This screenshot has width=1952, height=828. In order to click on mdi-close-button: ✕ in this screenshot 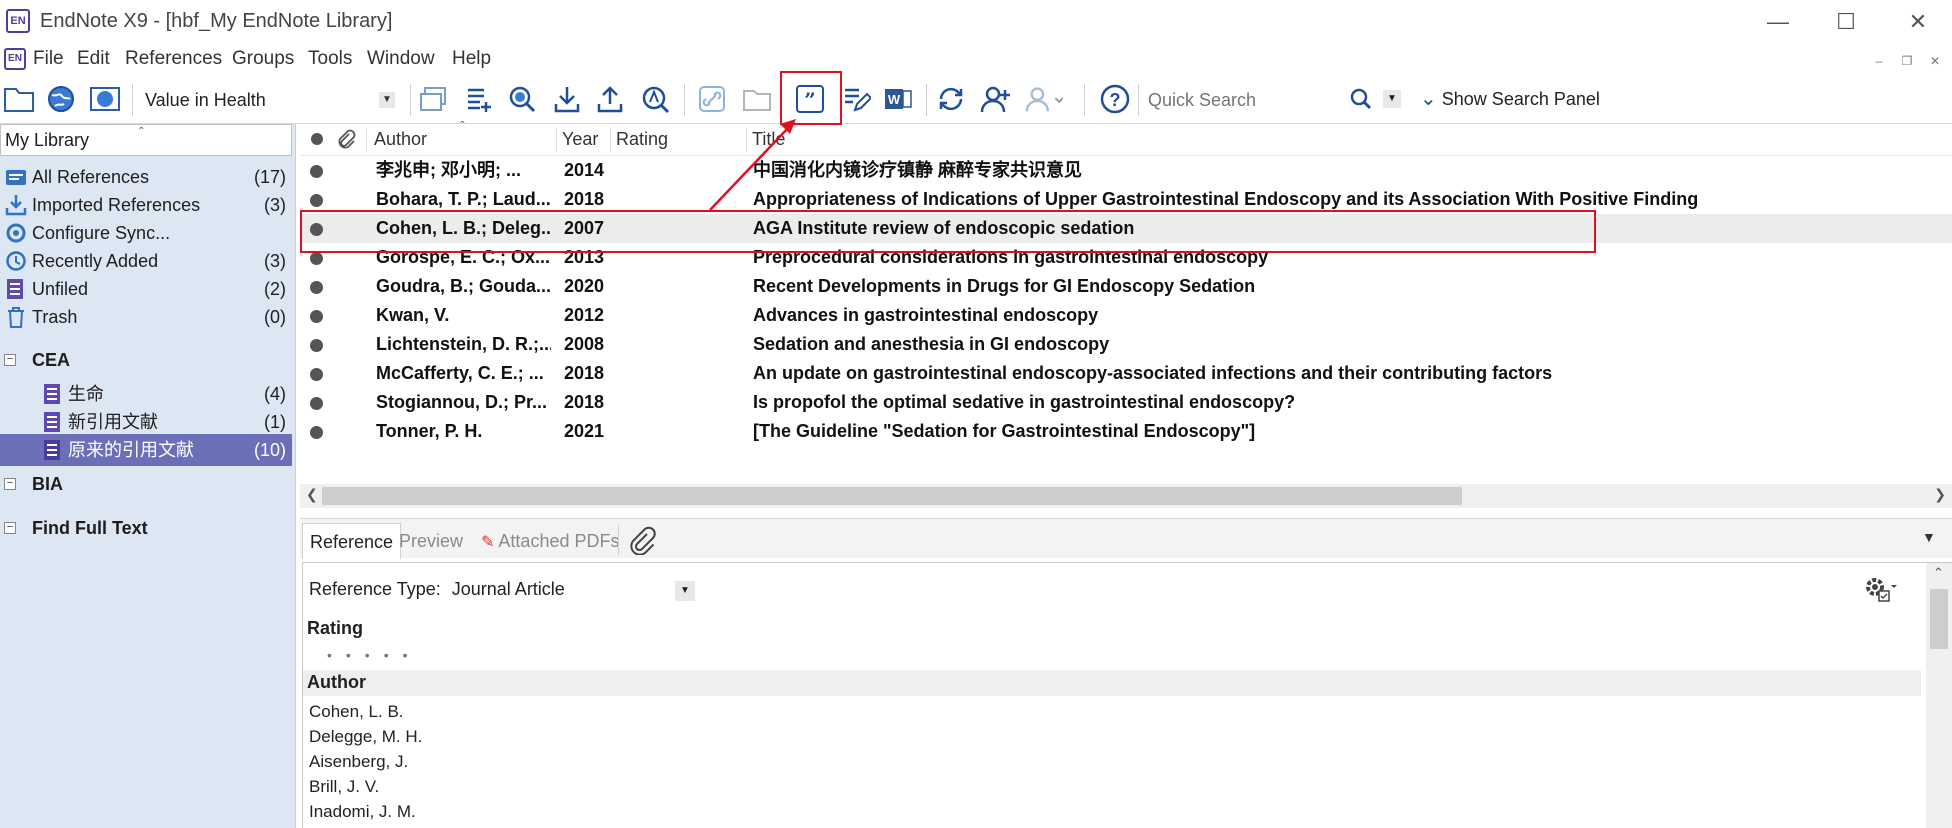, I will do `click(1935, 61)`.